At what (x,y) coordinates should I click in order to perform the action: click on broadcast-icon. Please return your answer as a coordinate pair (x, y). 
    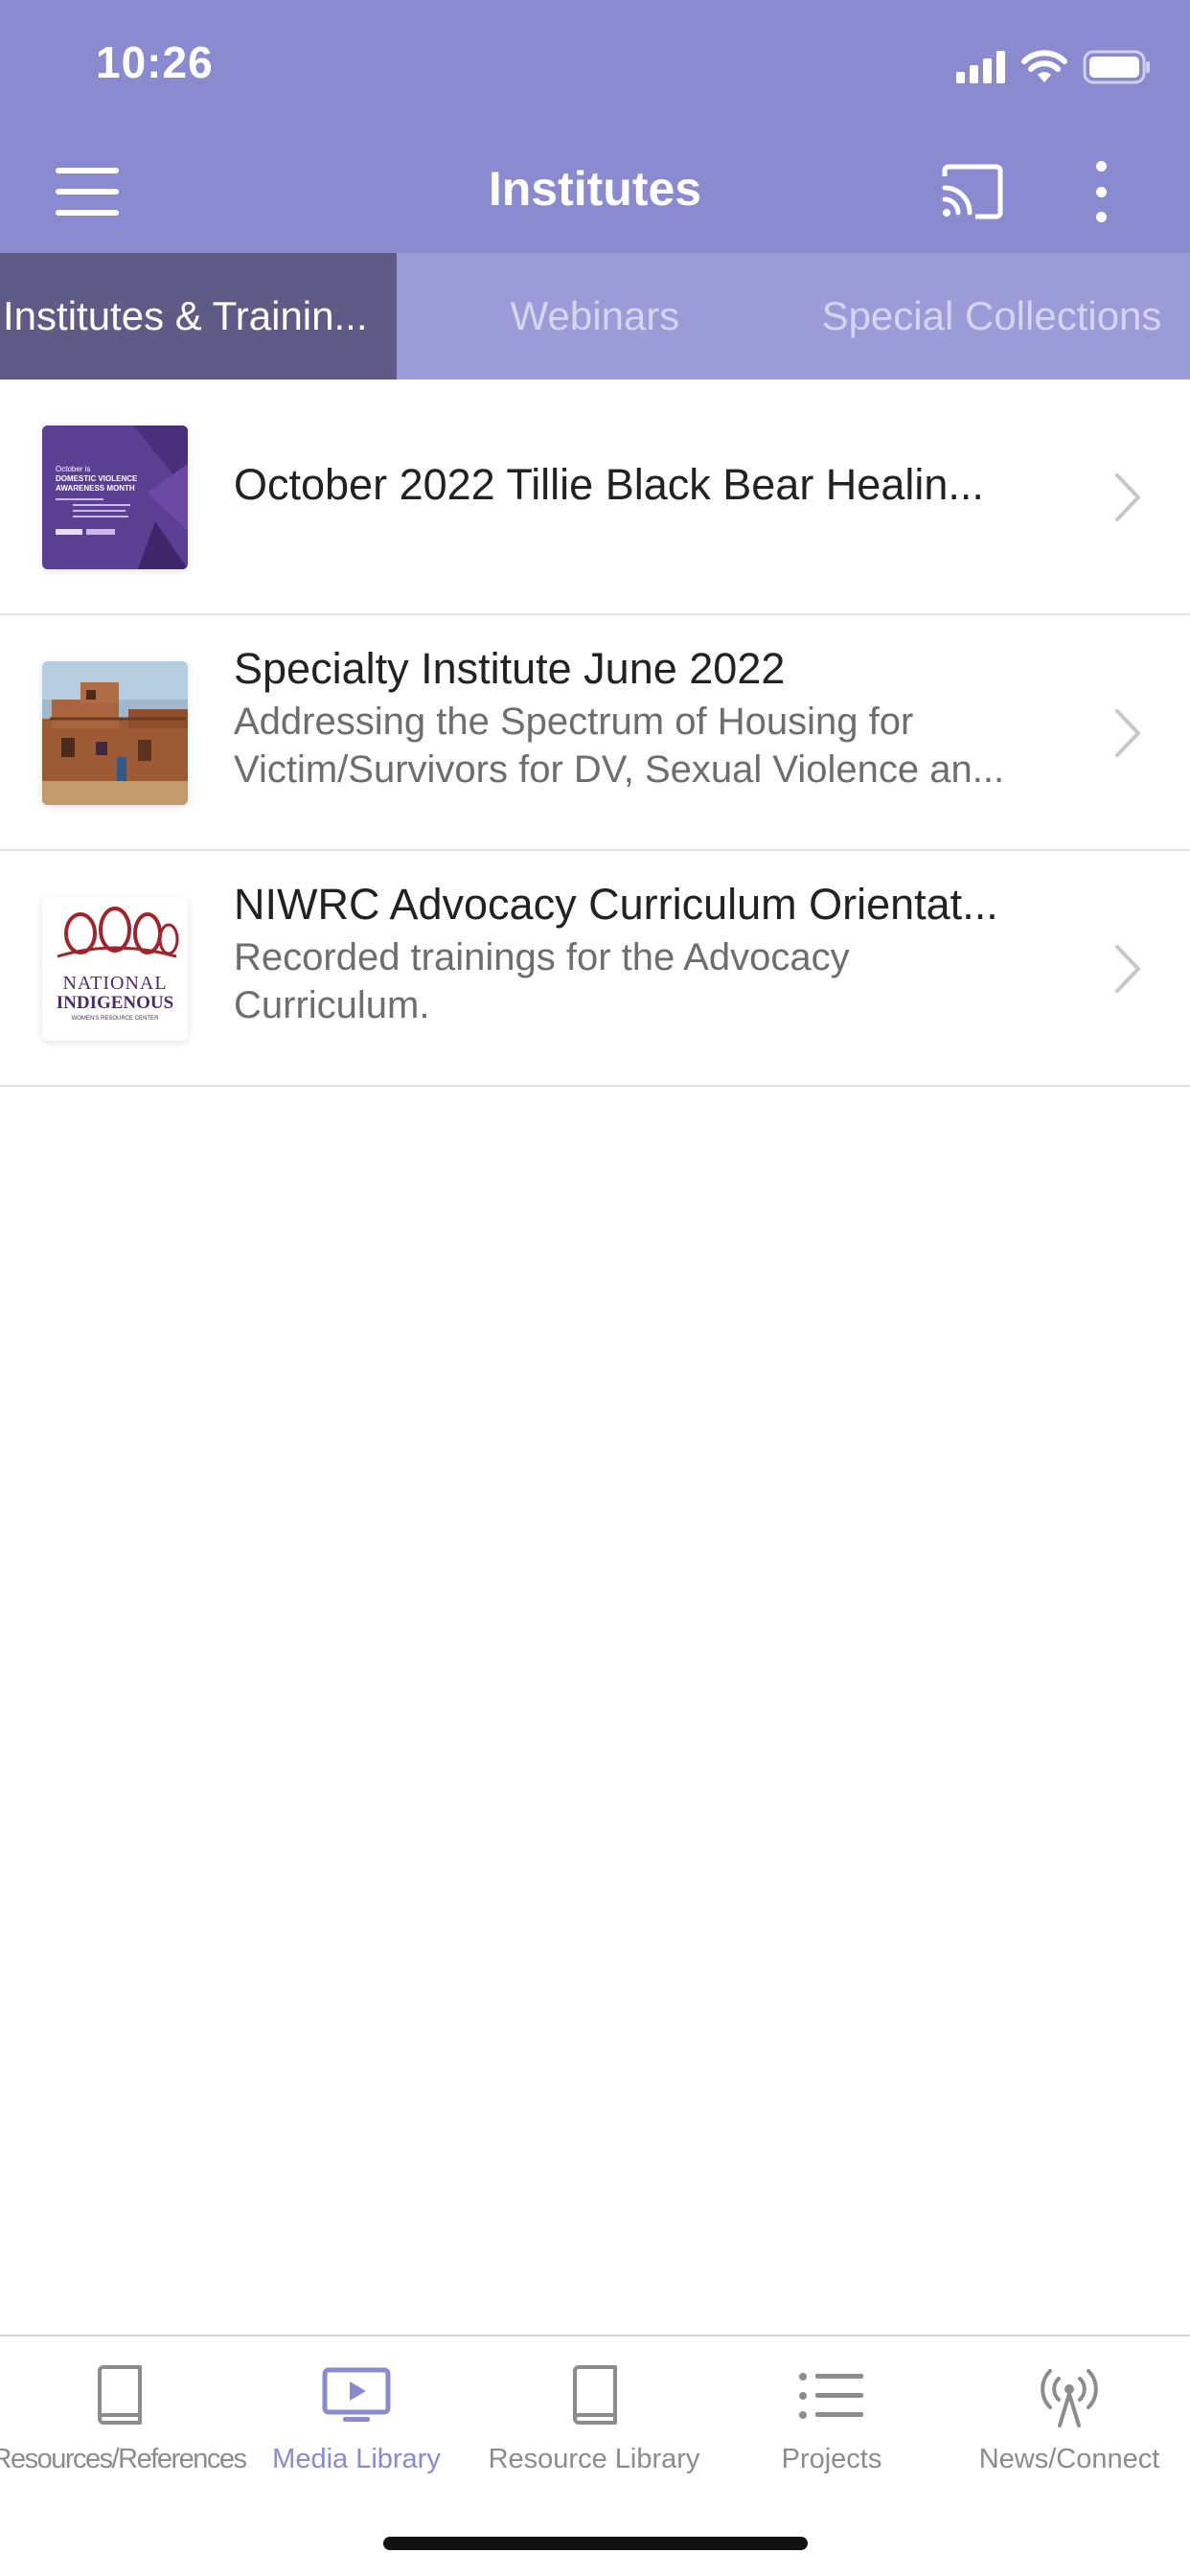
    Looking at the image, I should click on (1070, 2398).